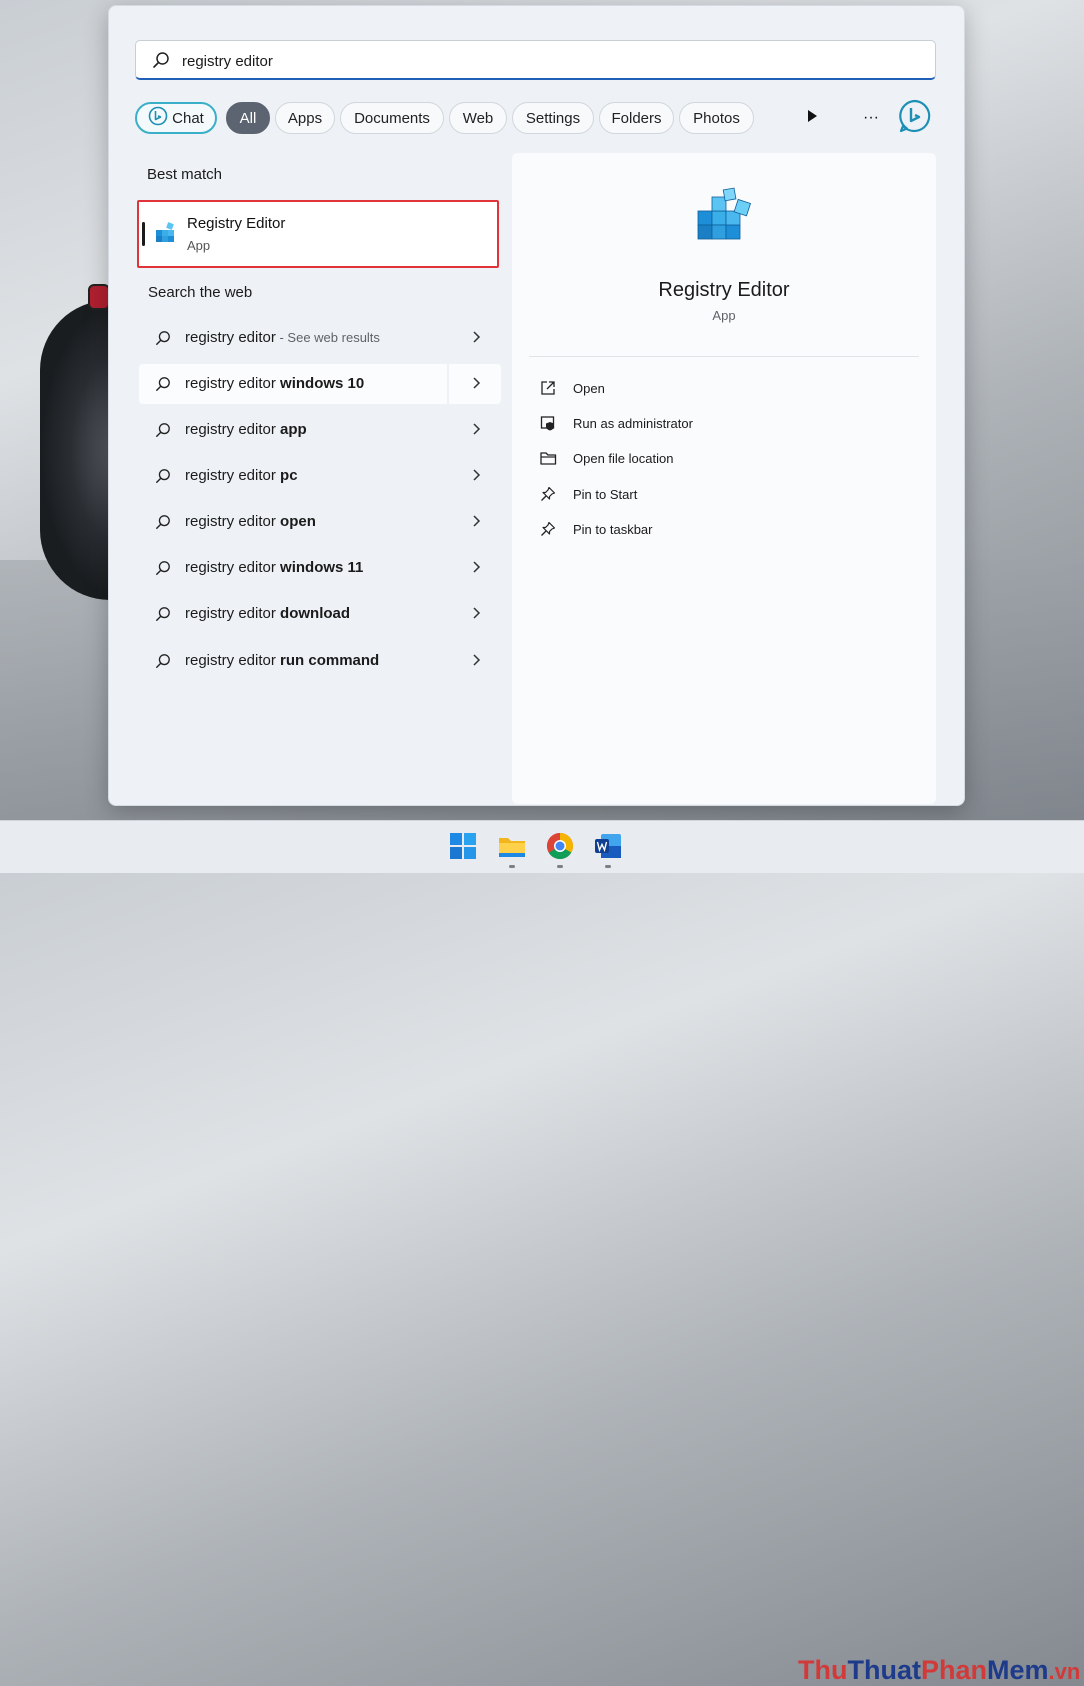  I want to click on filter-web: Web, so click(478, 118).